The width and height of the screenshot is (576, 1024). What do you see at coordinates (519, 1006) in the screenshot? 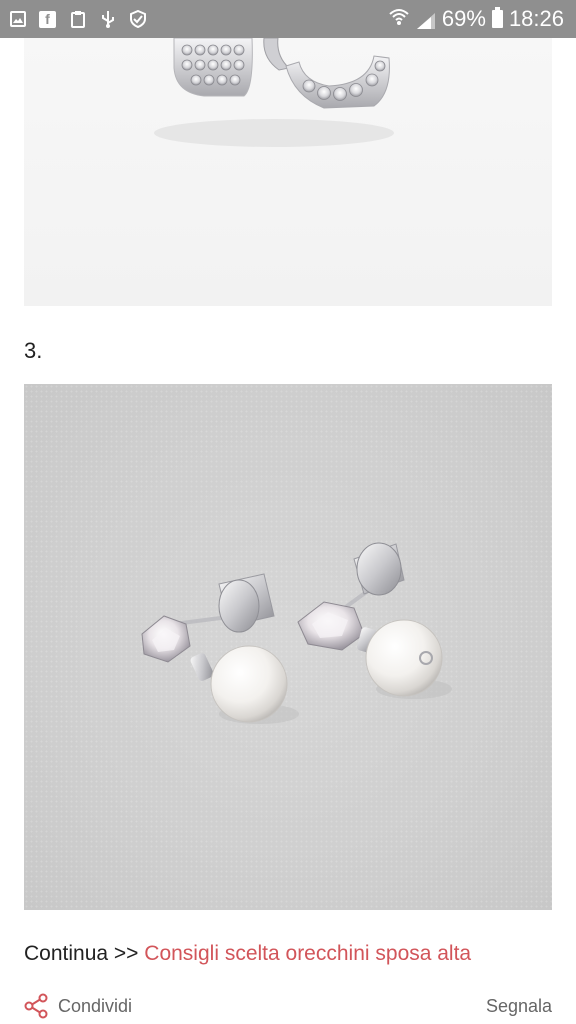
I see `report-button: Segnala` at bounding box center [519, 1006].